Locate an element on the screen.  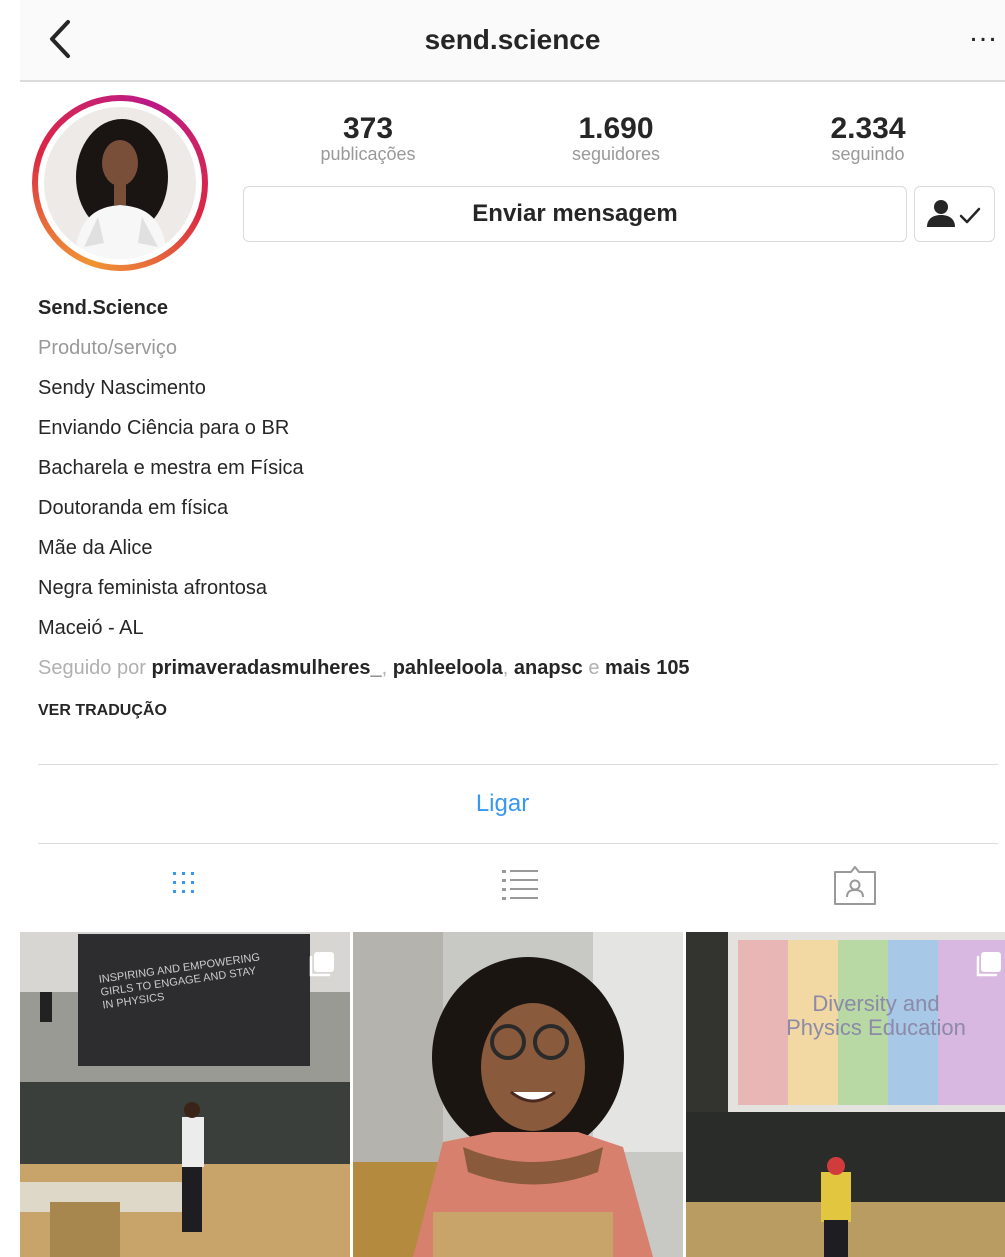
stat-followers: 1.690 seguidores is located at coordinates (616, 138).